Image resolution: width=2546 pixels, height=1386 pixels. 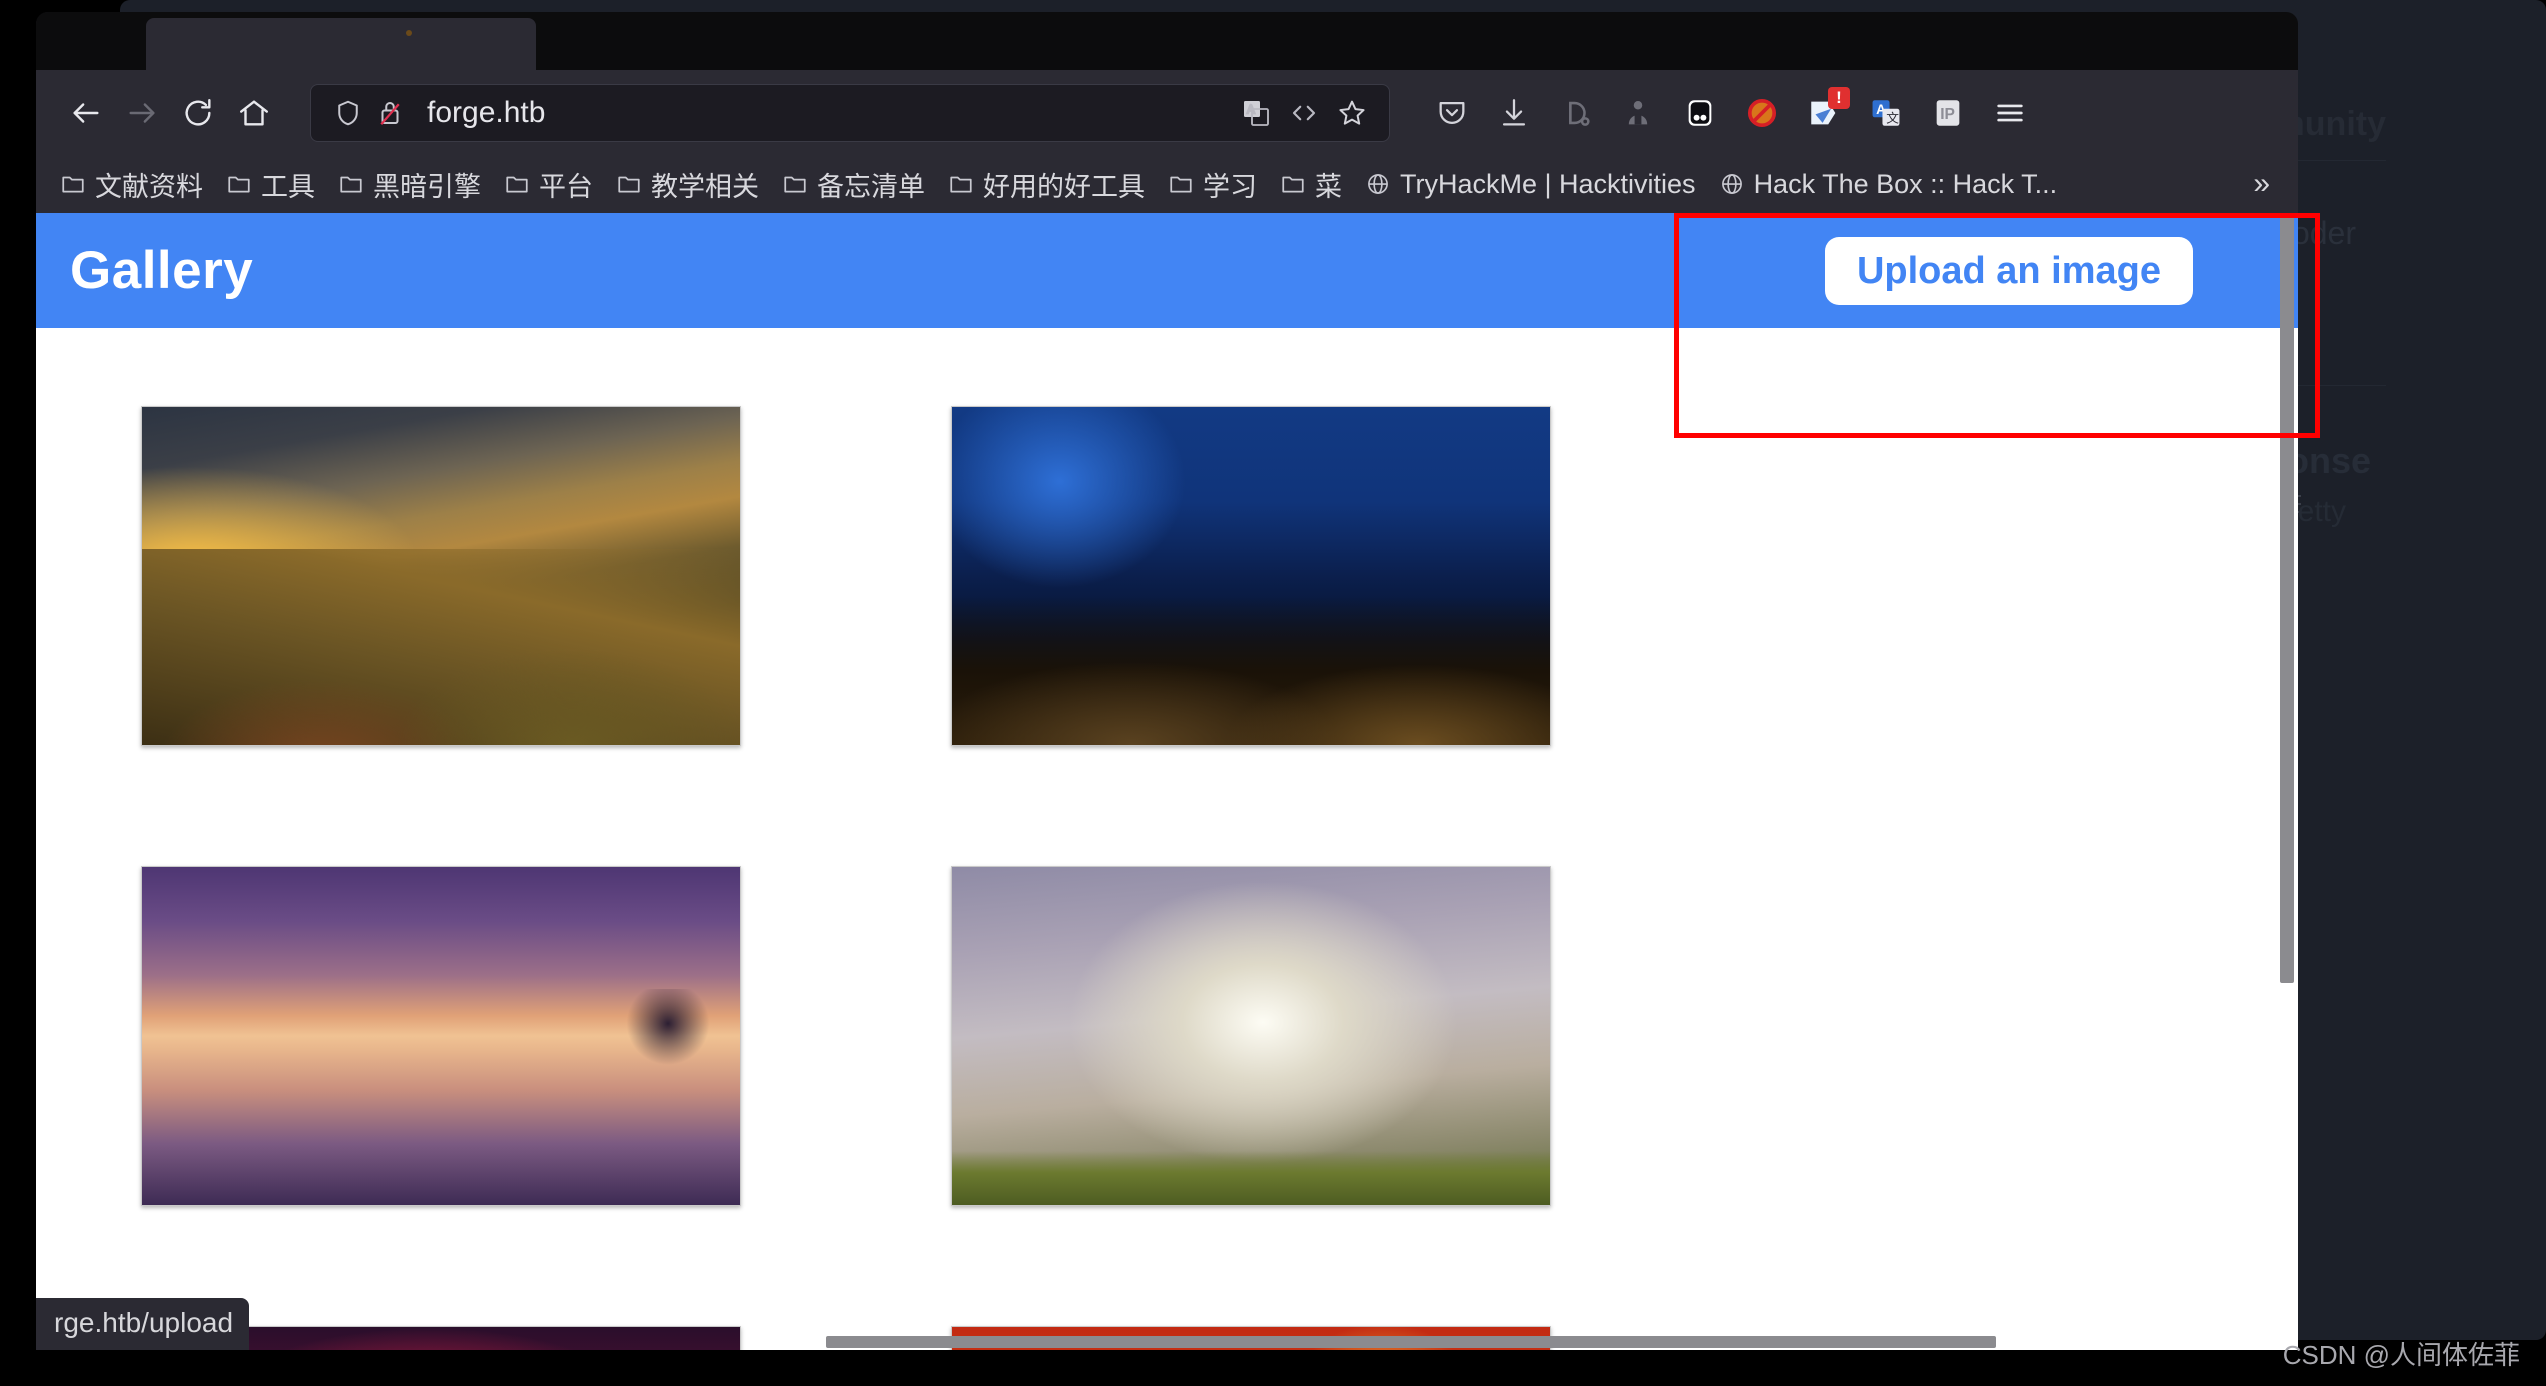 I want to click on foxyproxy-icon, so click(x=1700, y=113).